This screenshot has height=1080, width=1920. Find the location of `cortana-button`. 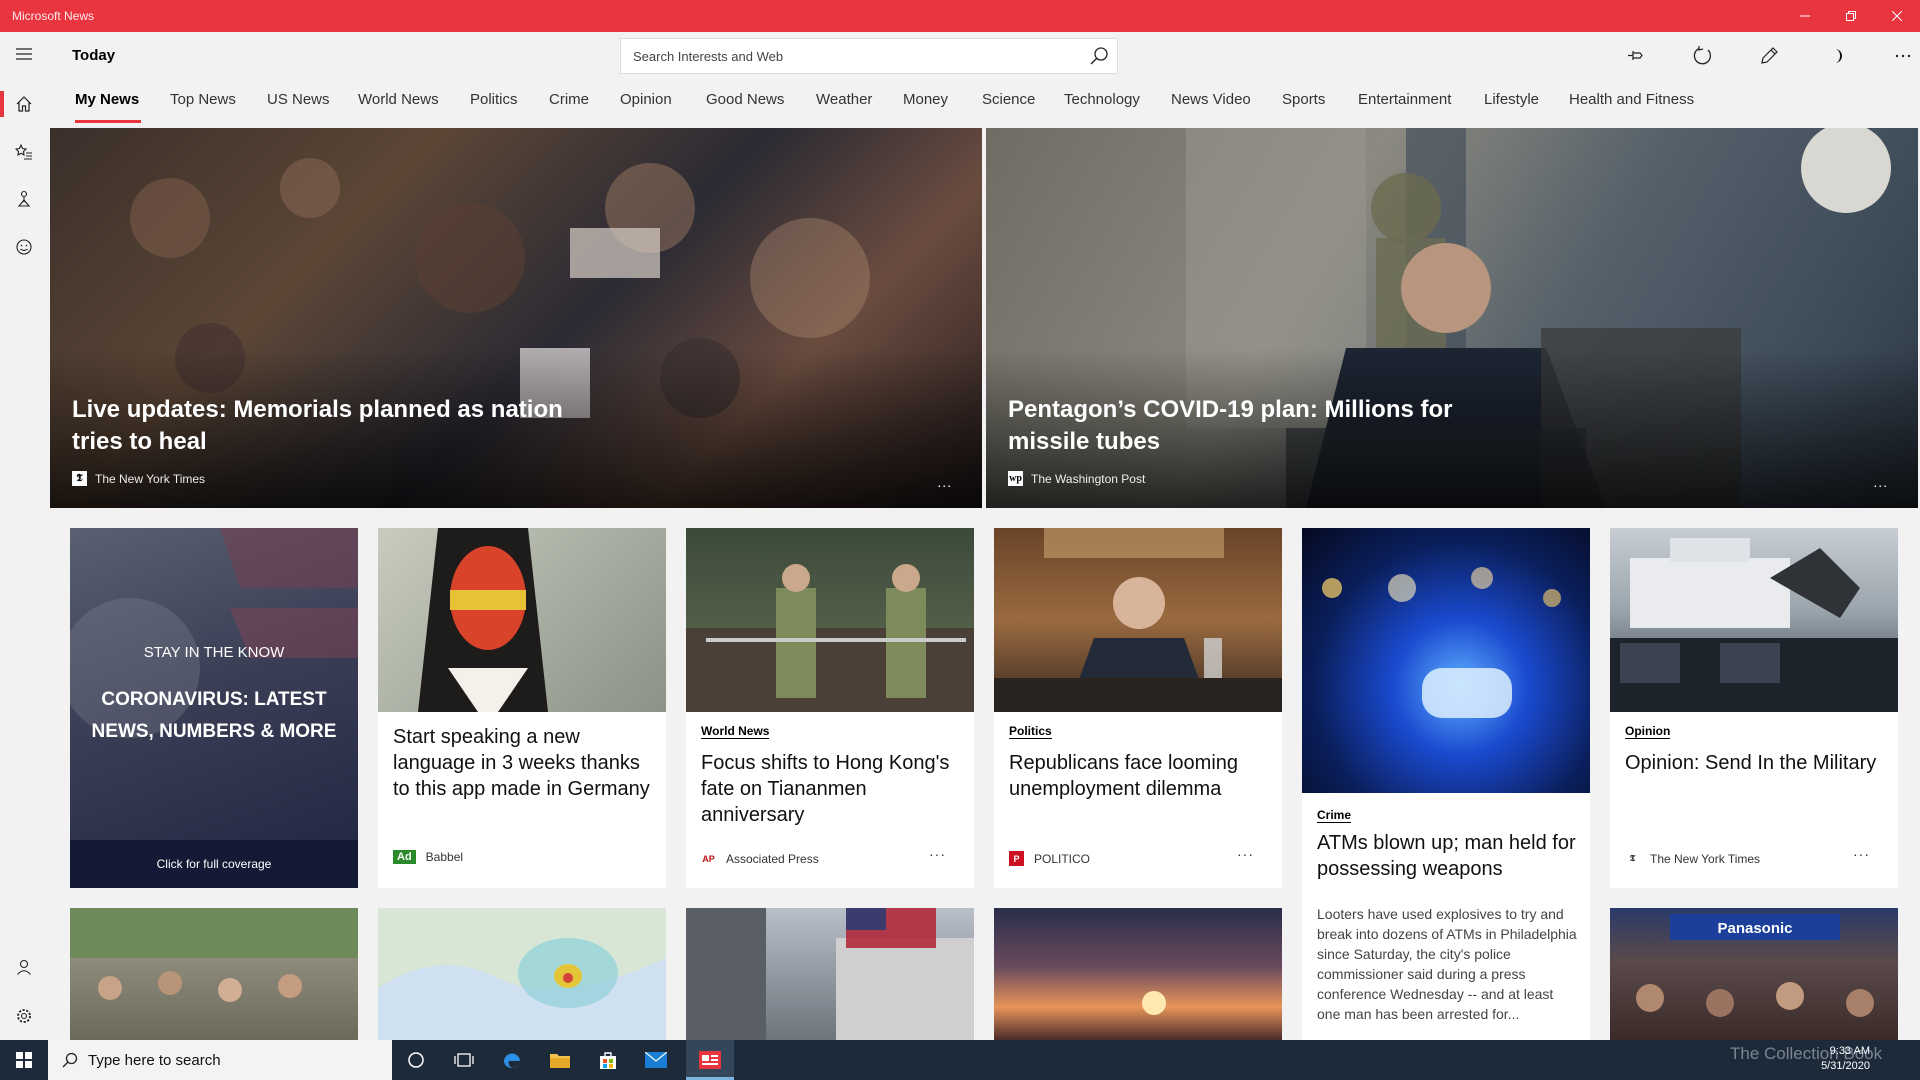

cortana-button is located at coordinates (416, 1060).